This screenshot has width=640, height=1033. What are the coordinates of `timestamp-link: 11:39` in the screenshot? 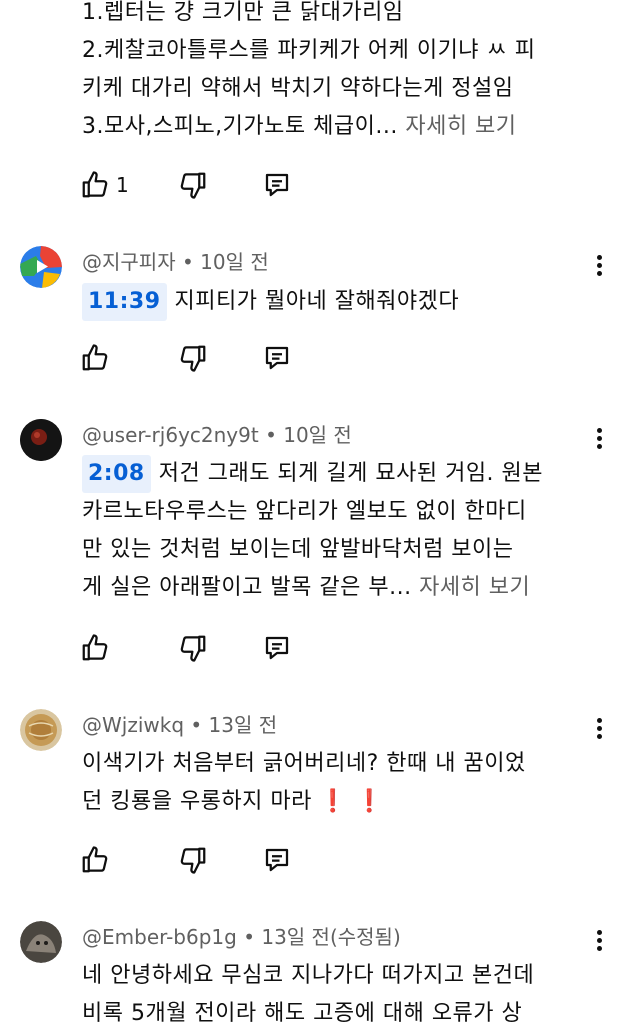 It's located at (124, 302).